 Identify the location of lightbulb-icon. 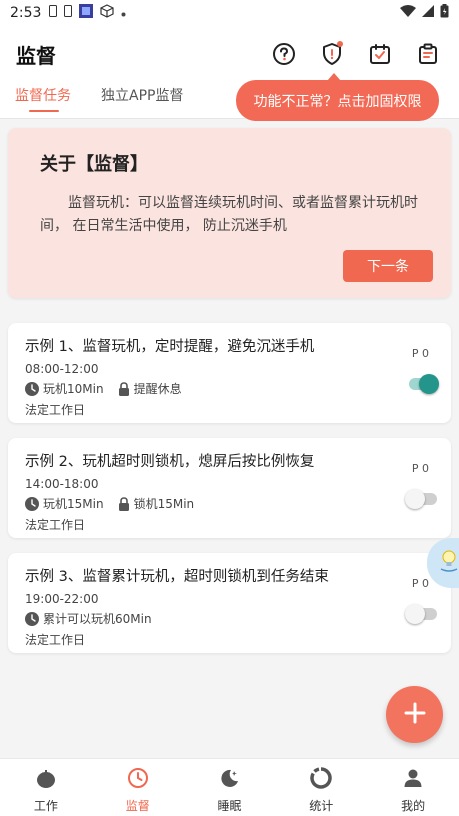
(448, 563).